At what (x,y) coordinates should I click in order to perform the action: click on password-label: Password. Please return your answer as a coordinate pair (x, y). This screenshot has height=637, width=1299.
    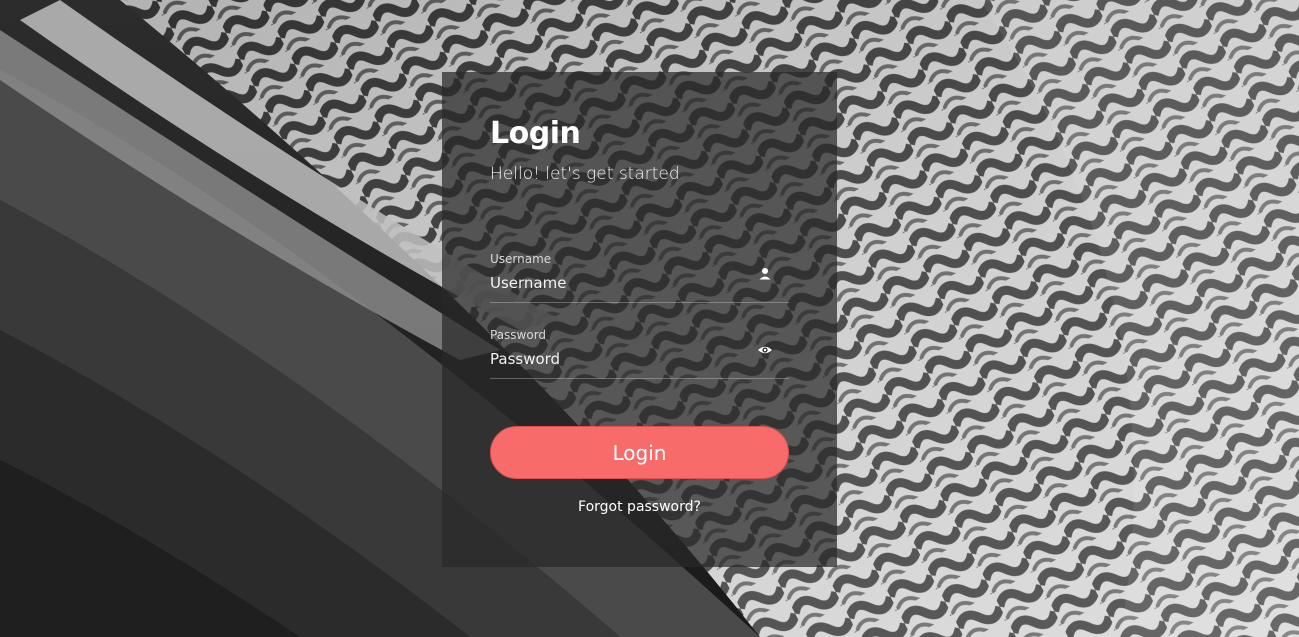
    Looking at the image, I should click on (518, 335).